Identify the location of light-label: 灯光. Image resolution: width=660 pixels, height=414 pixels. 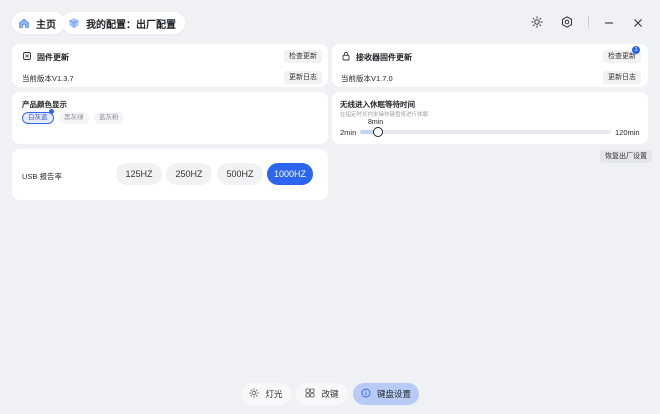
(274, 394).